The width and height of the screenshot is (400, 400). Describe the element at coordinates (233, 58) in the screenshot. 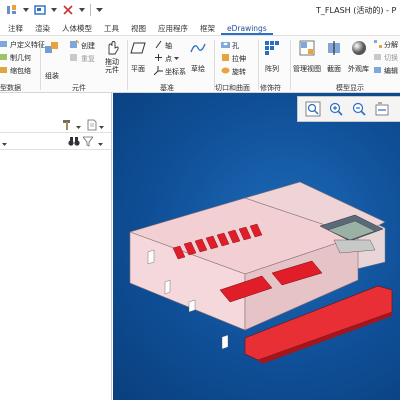

I see `extrude-button: 拉伸` at that location.